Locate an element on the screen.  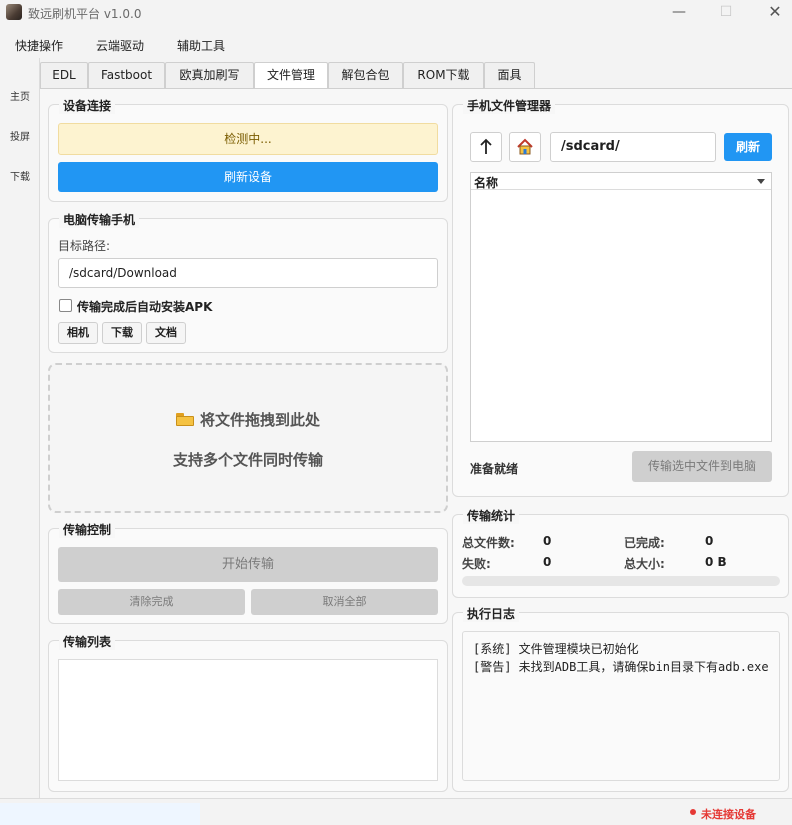
drop-zone-title: 将文件拖拽到此处 is located at coordinates (248, 419).